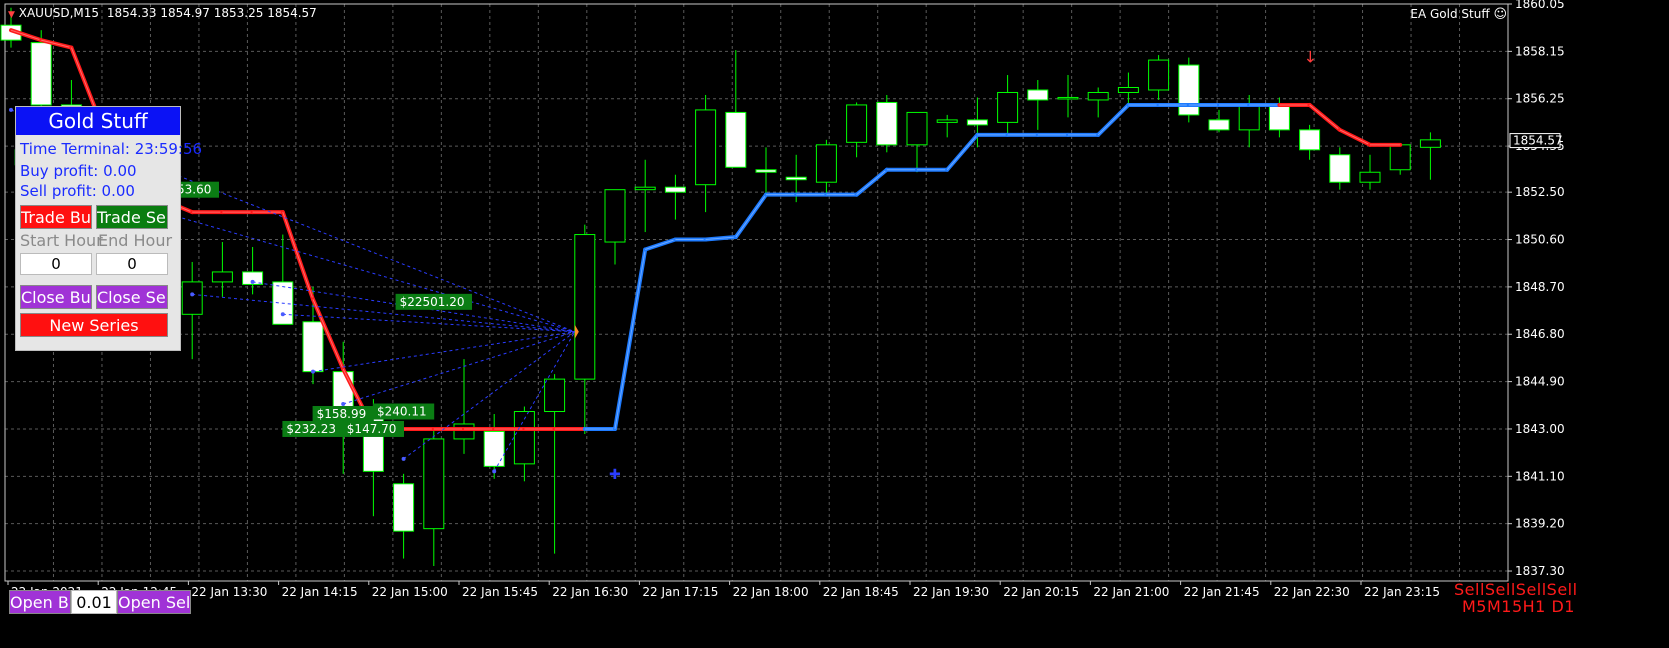  What do you see at coordinates (680, 592) in the screenshot?
I see `time-axis-label: 22 Jan 17:15` at bounding box center [680, 592].